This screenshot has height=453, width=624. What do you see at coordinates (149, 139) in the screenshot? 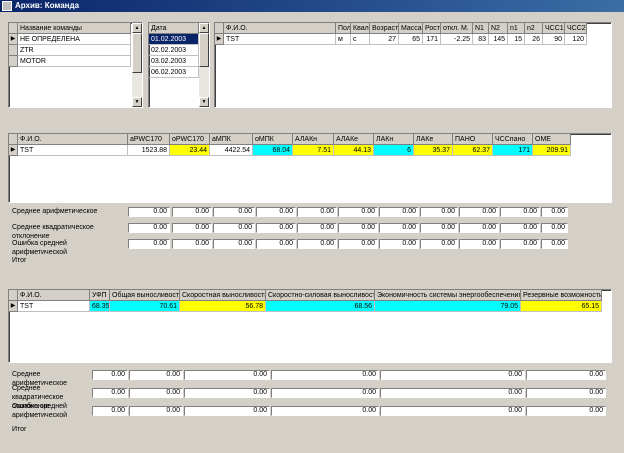
I see `col-header: aPWC170` at bounding box center [149, 139].